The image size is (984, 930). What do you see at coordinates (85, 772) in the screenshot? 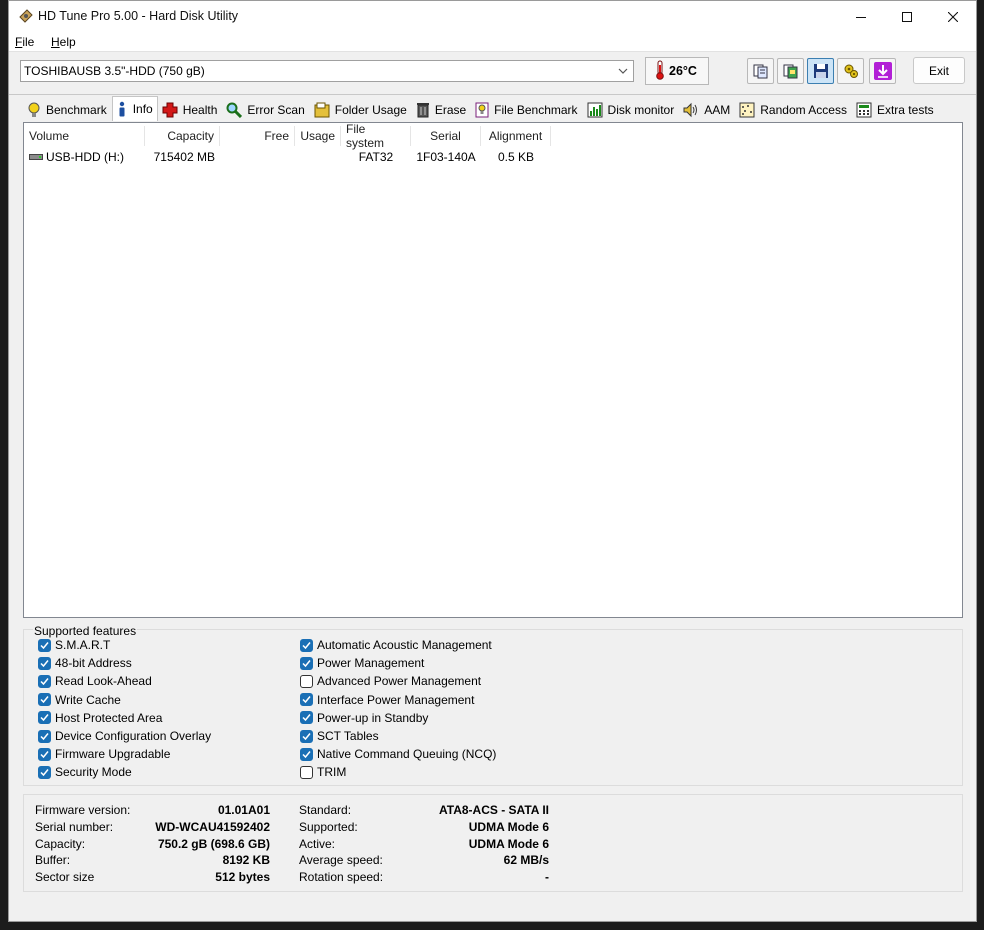
I see `feature-security-mode: Security Mode` at bounding box center [85, 772].